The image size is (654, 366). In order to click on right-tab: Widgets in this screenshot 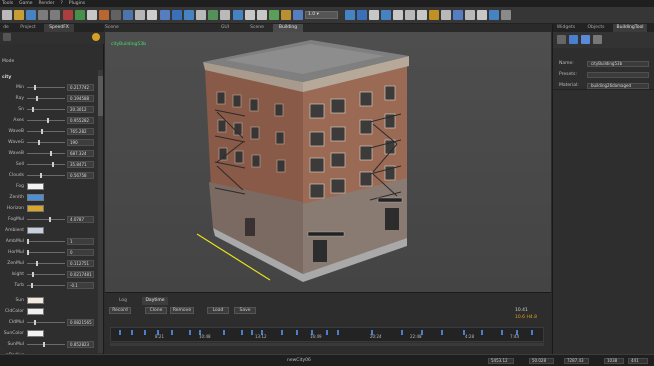, I will do `click(566, 28)`.